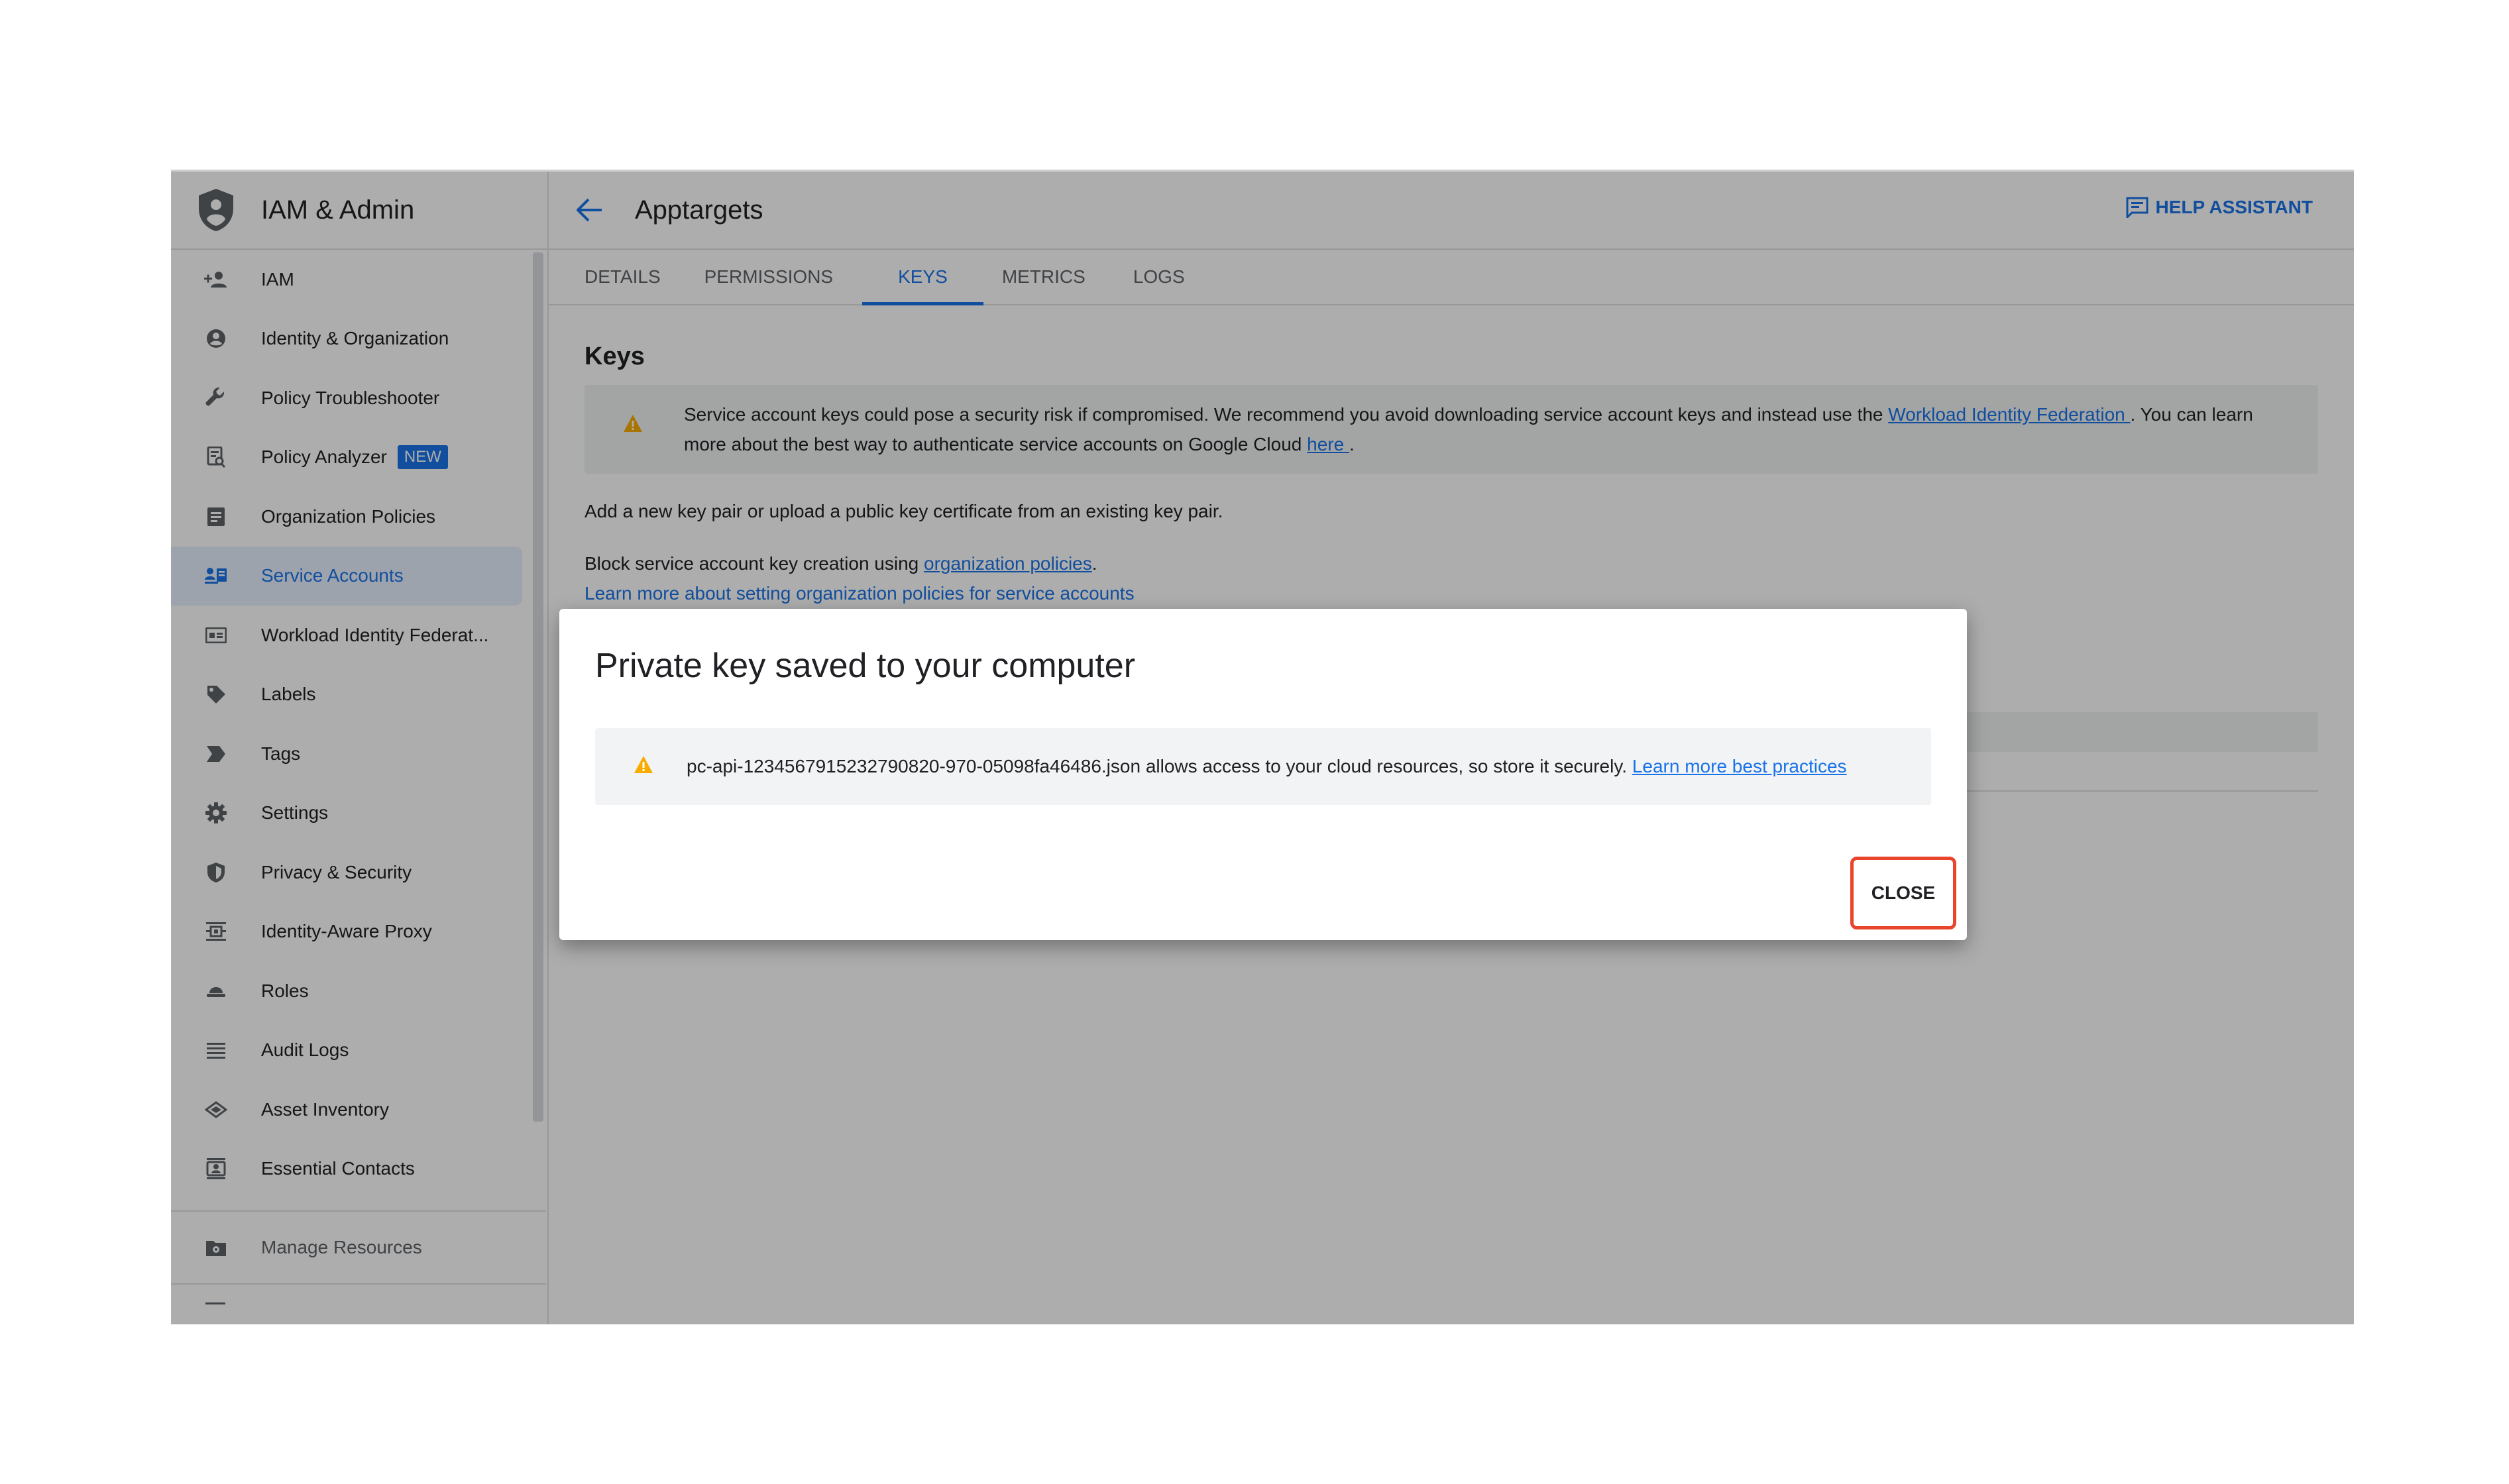 The width and height of the screenshot is (2509, 1484). What do you see at coordinates (865, 666) in the screenshot?
I see `dialog-title: Private key saved to your computer` at bounding box center [865, 666].